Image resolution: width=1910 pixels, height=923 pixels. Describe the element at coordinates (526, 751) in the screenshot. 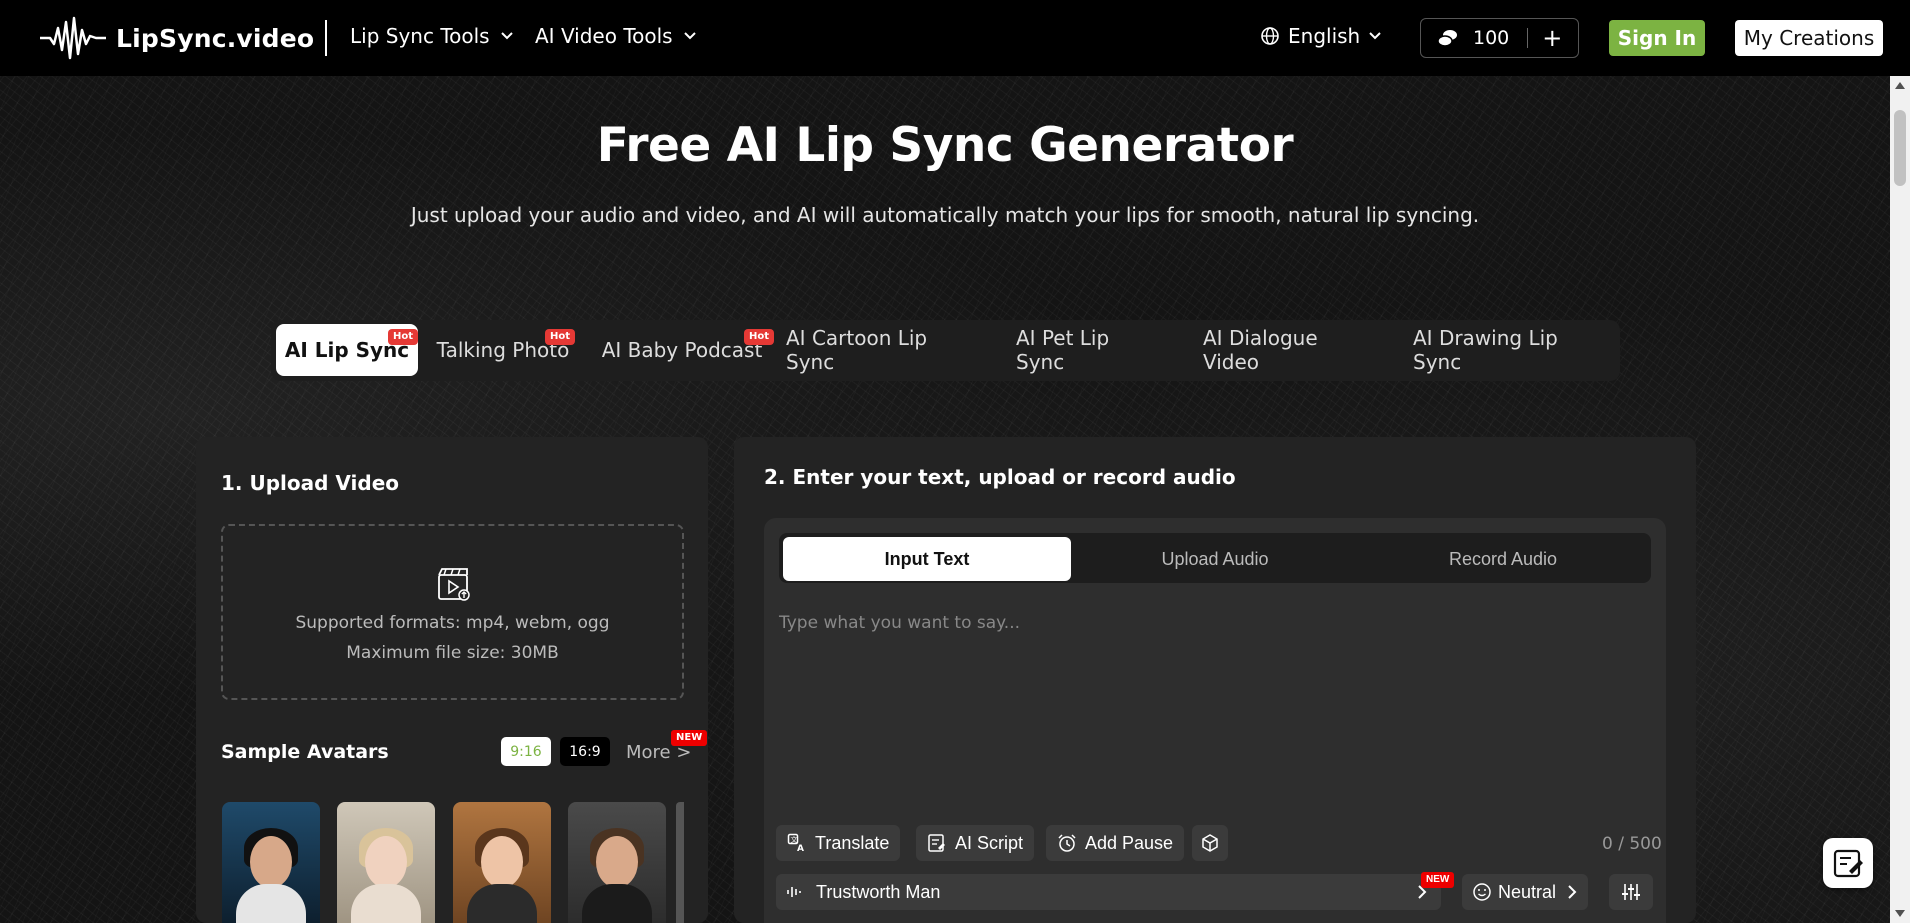

I see `ratio-9-16-button: 9:16` at that location.